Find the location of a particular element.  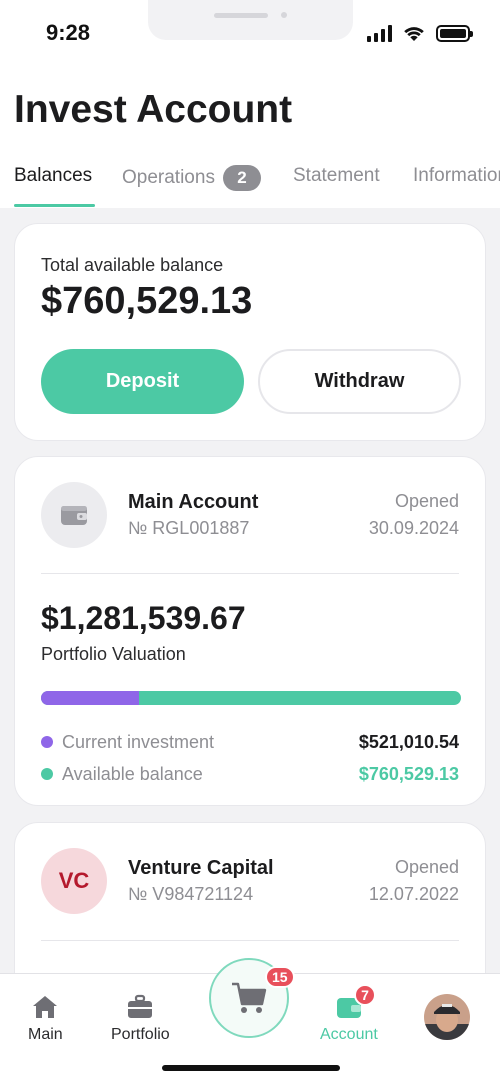

home-icon is located at coordinates (45, 1007).